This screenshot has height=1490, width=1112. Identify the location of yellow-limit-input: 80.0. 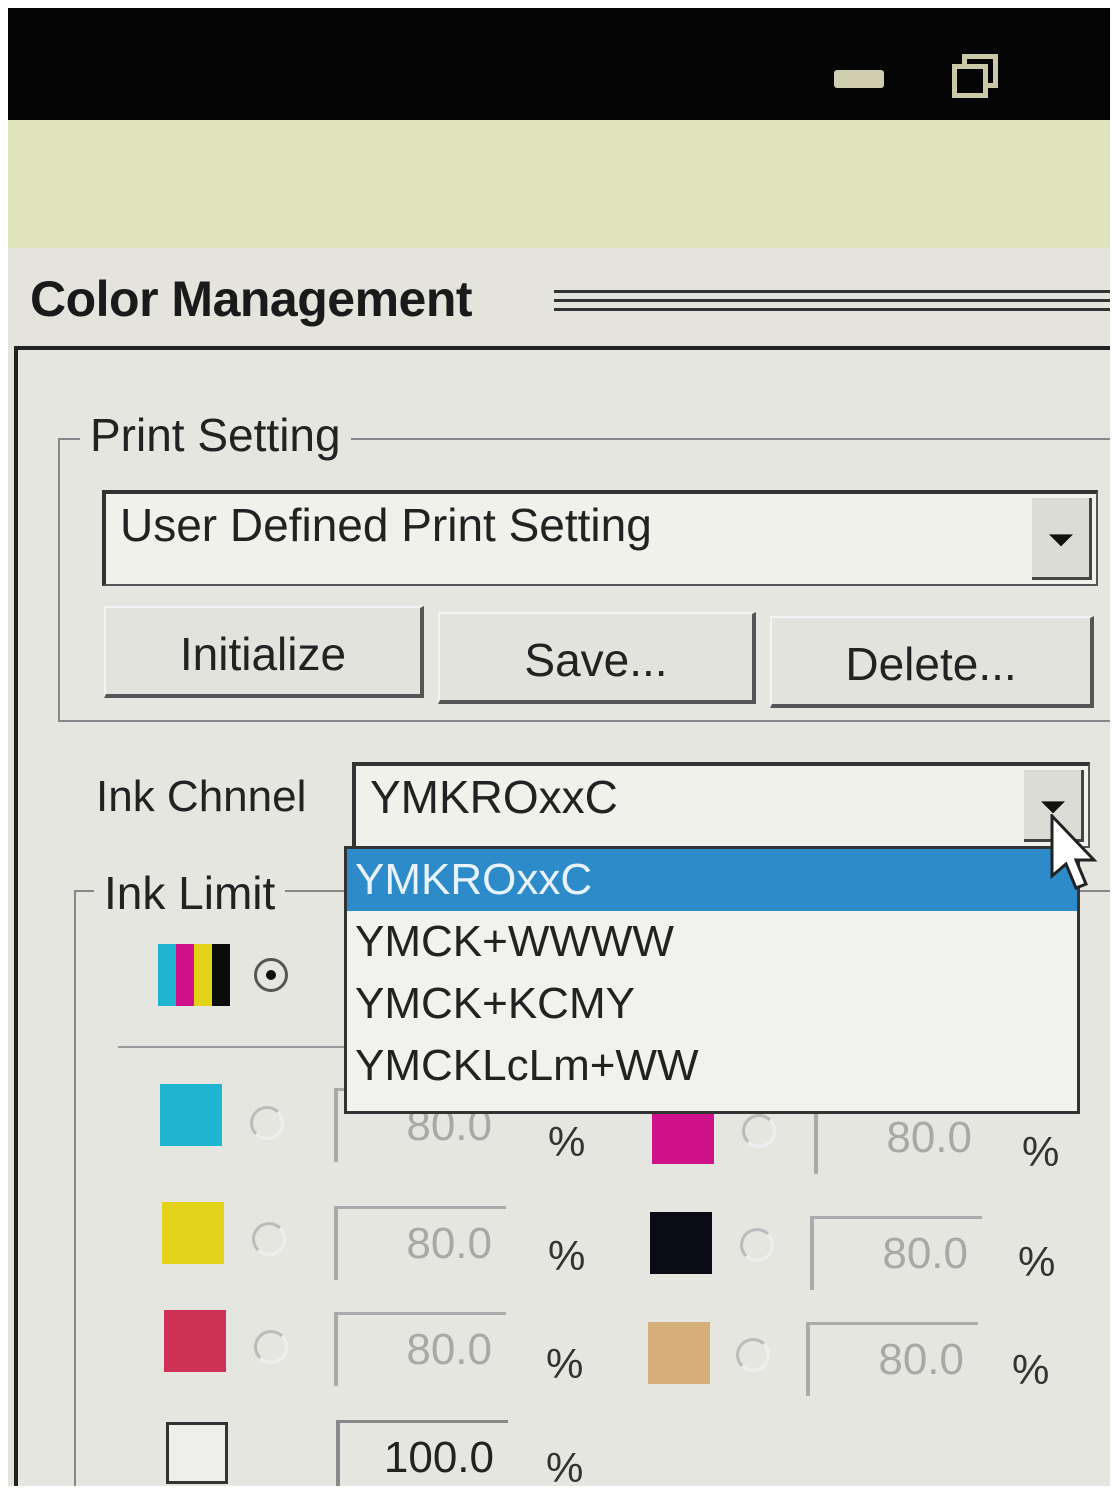
(420, 1243).